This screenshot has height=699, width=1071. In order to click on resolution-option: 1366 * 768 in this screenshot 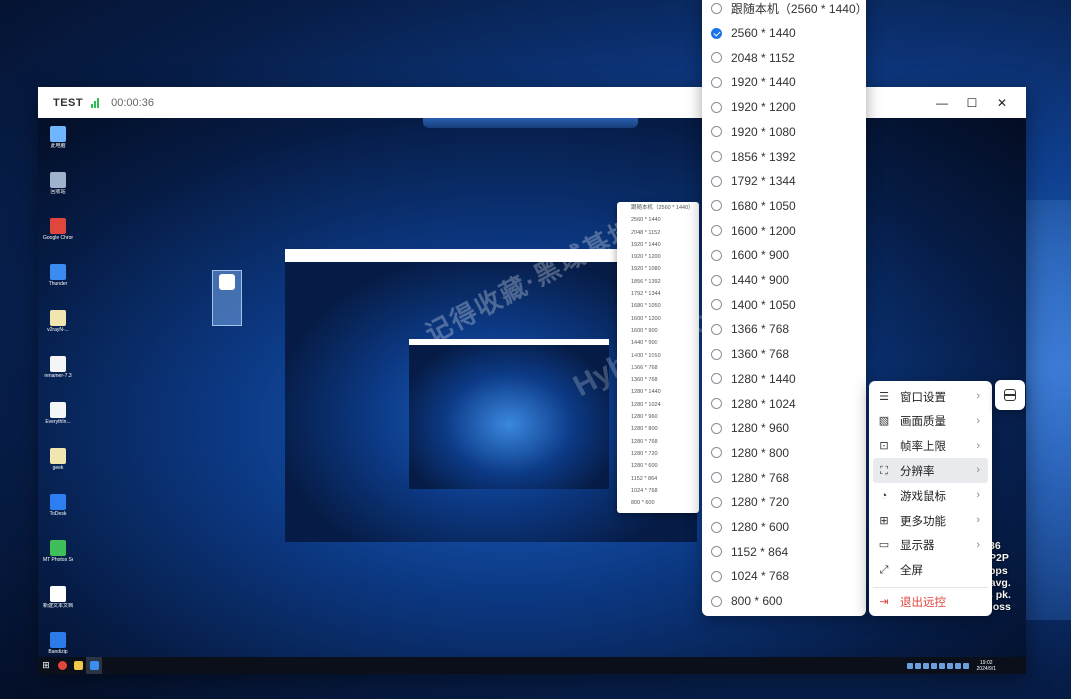, I will do `click(784, 329)`.